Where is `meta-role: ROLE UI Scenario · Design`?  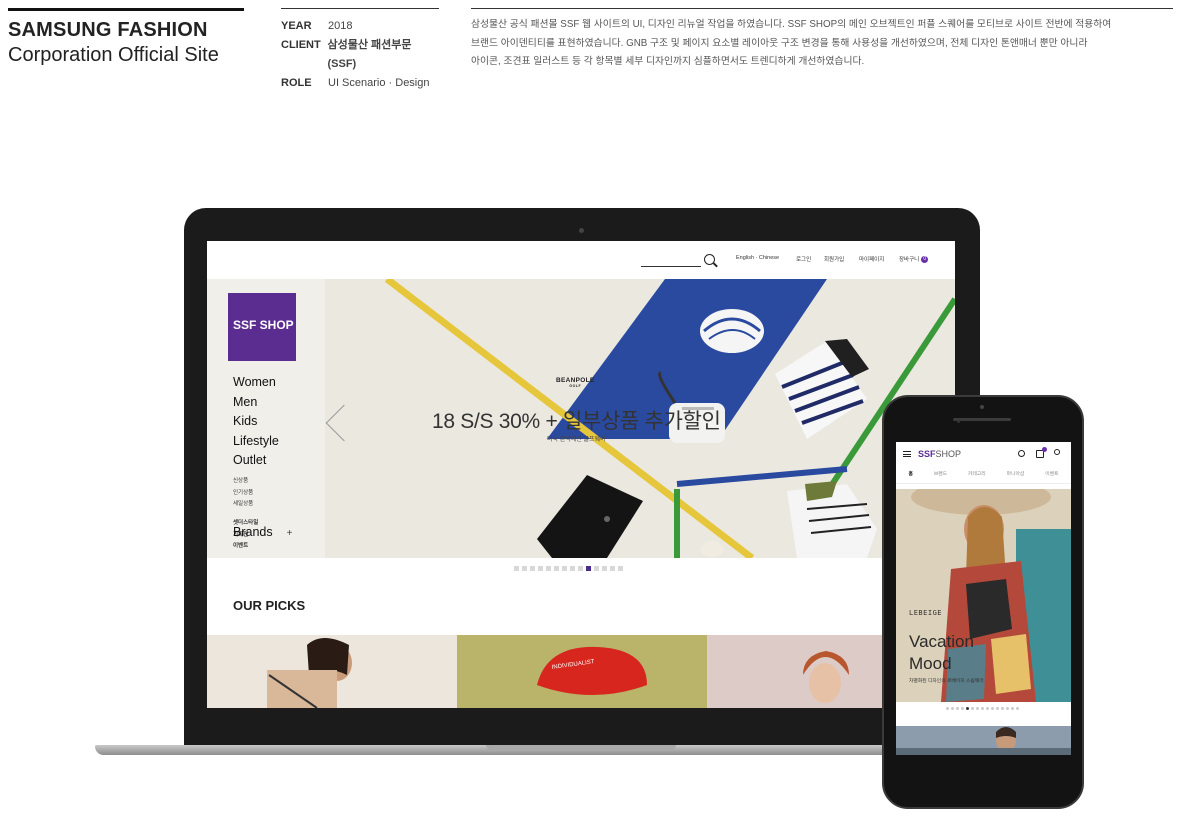 meta-role: ROLE UI Scenario · Design is located at coordinates (360, 83).